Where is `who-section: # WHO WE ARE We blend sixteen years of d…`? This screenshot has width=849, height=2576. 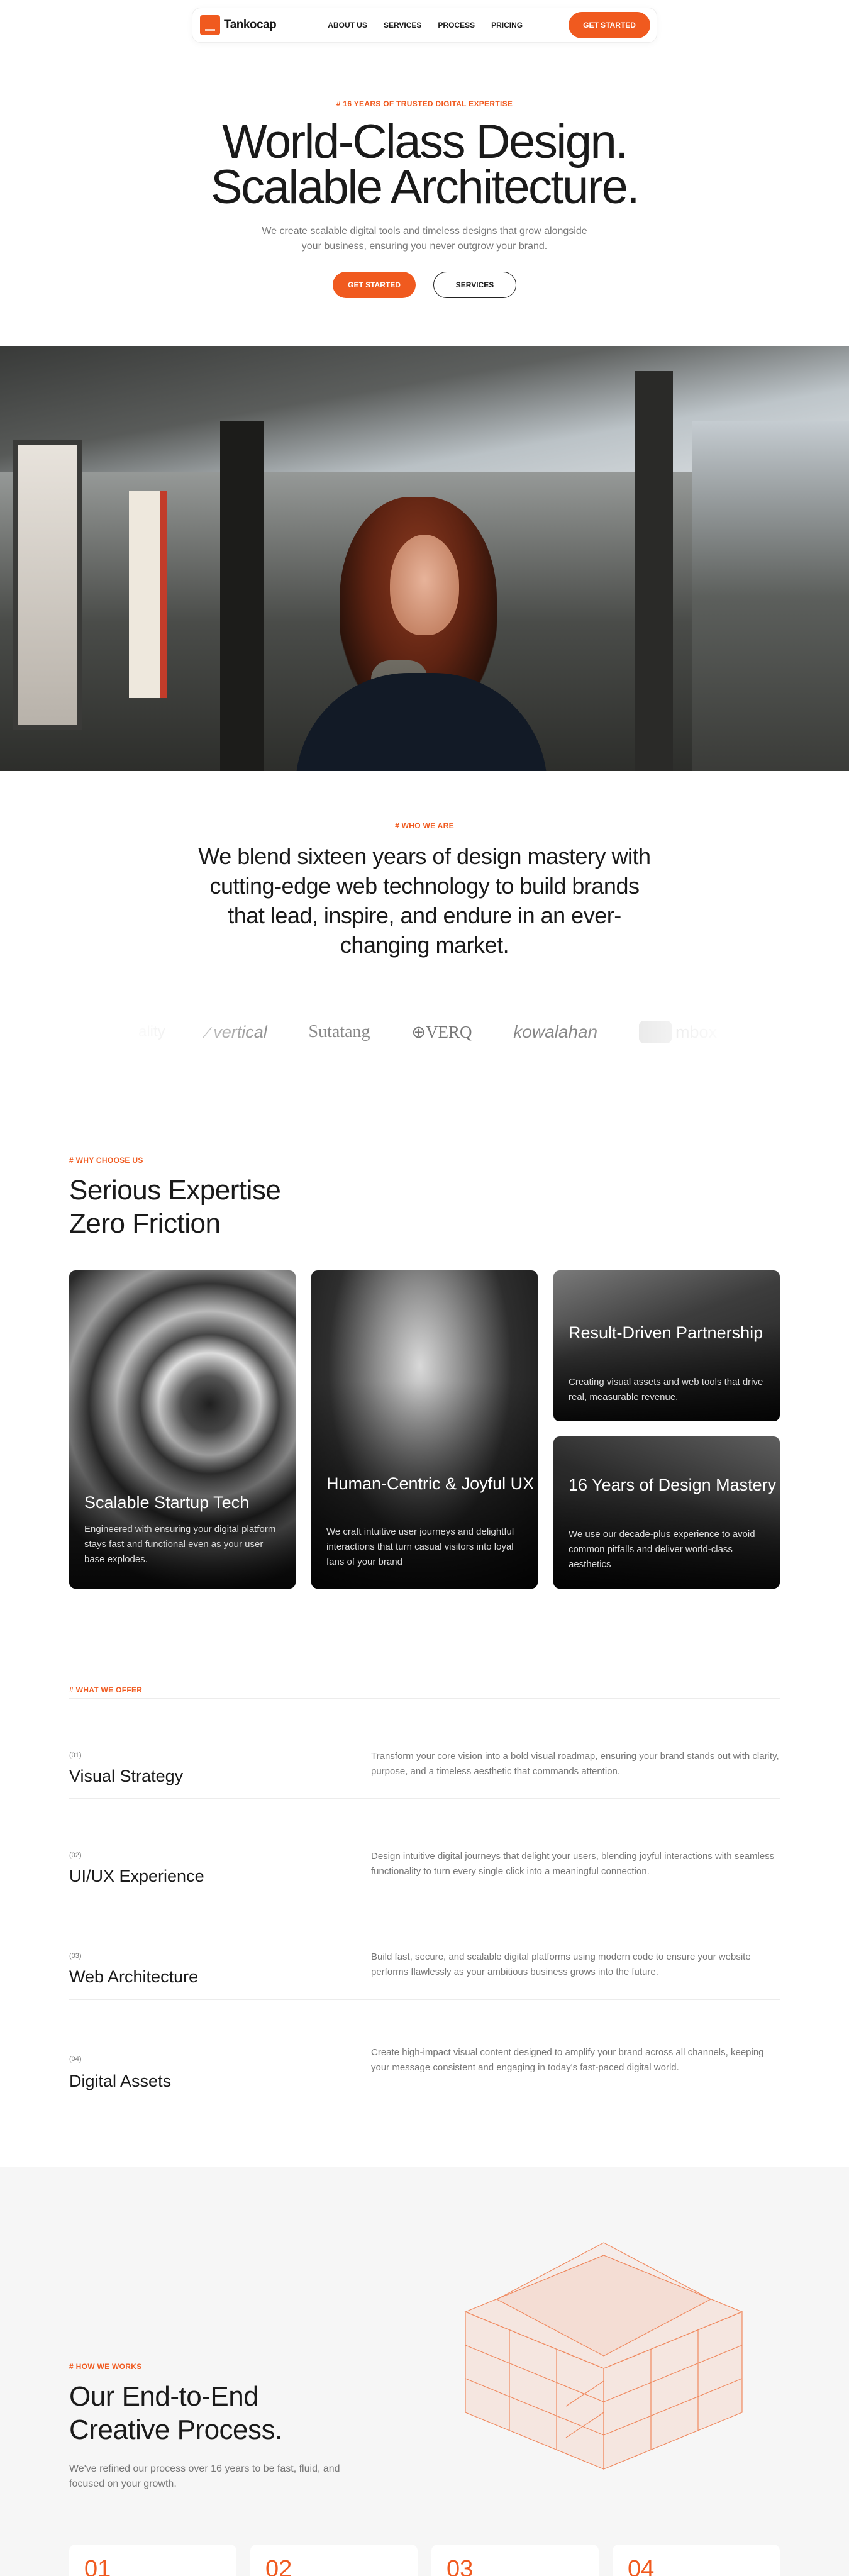
who-section: # WHO WE ARE We blend sixteen years of d… is located at coordinates (425, 890).